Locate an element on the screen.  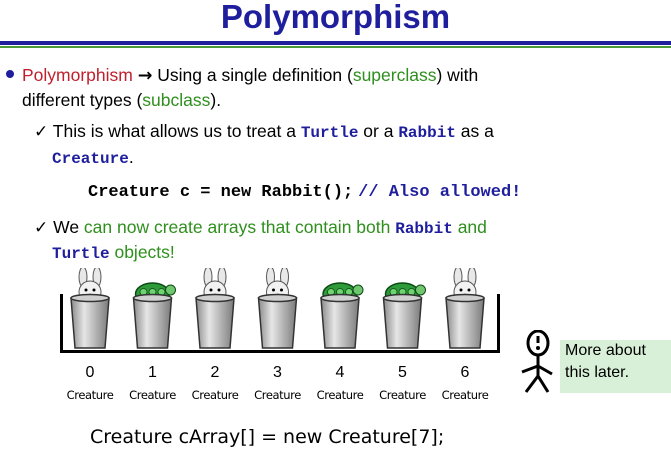
array-index-4: 4 is located at coordinates (340, 372).